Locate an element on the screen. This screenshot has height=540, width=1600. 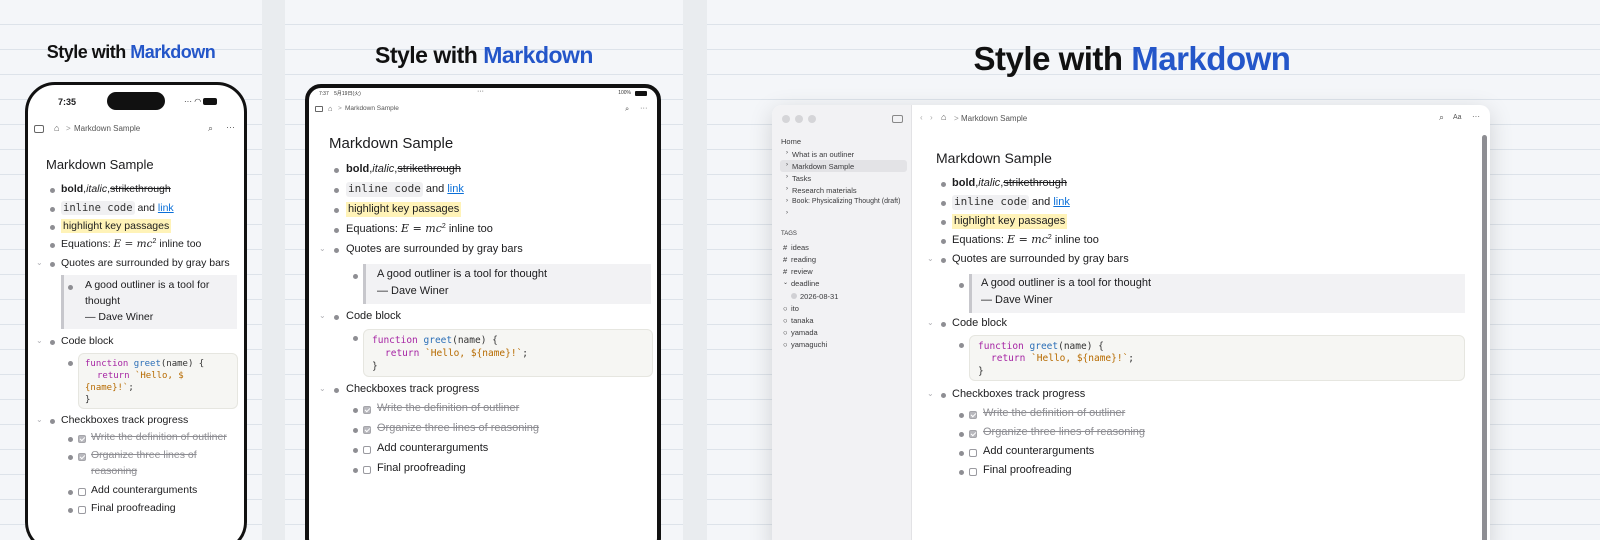
tag-item: tanaka is located at coordinates (802, 320).